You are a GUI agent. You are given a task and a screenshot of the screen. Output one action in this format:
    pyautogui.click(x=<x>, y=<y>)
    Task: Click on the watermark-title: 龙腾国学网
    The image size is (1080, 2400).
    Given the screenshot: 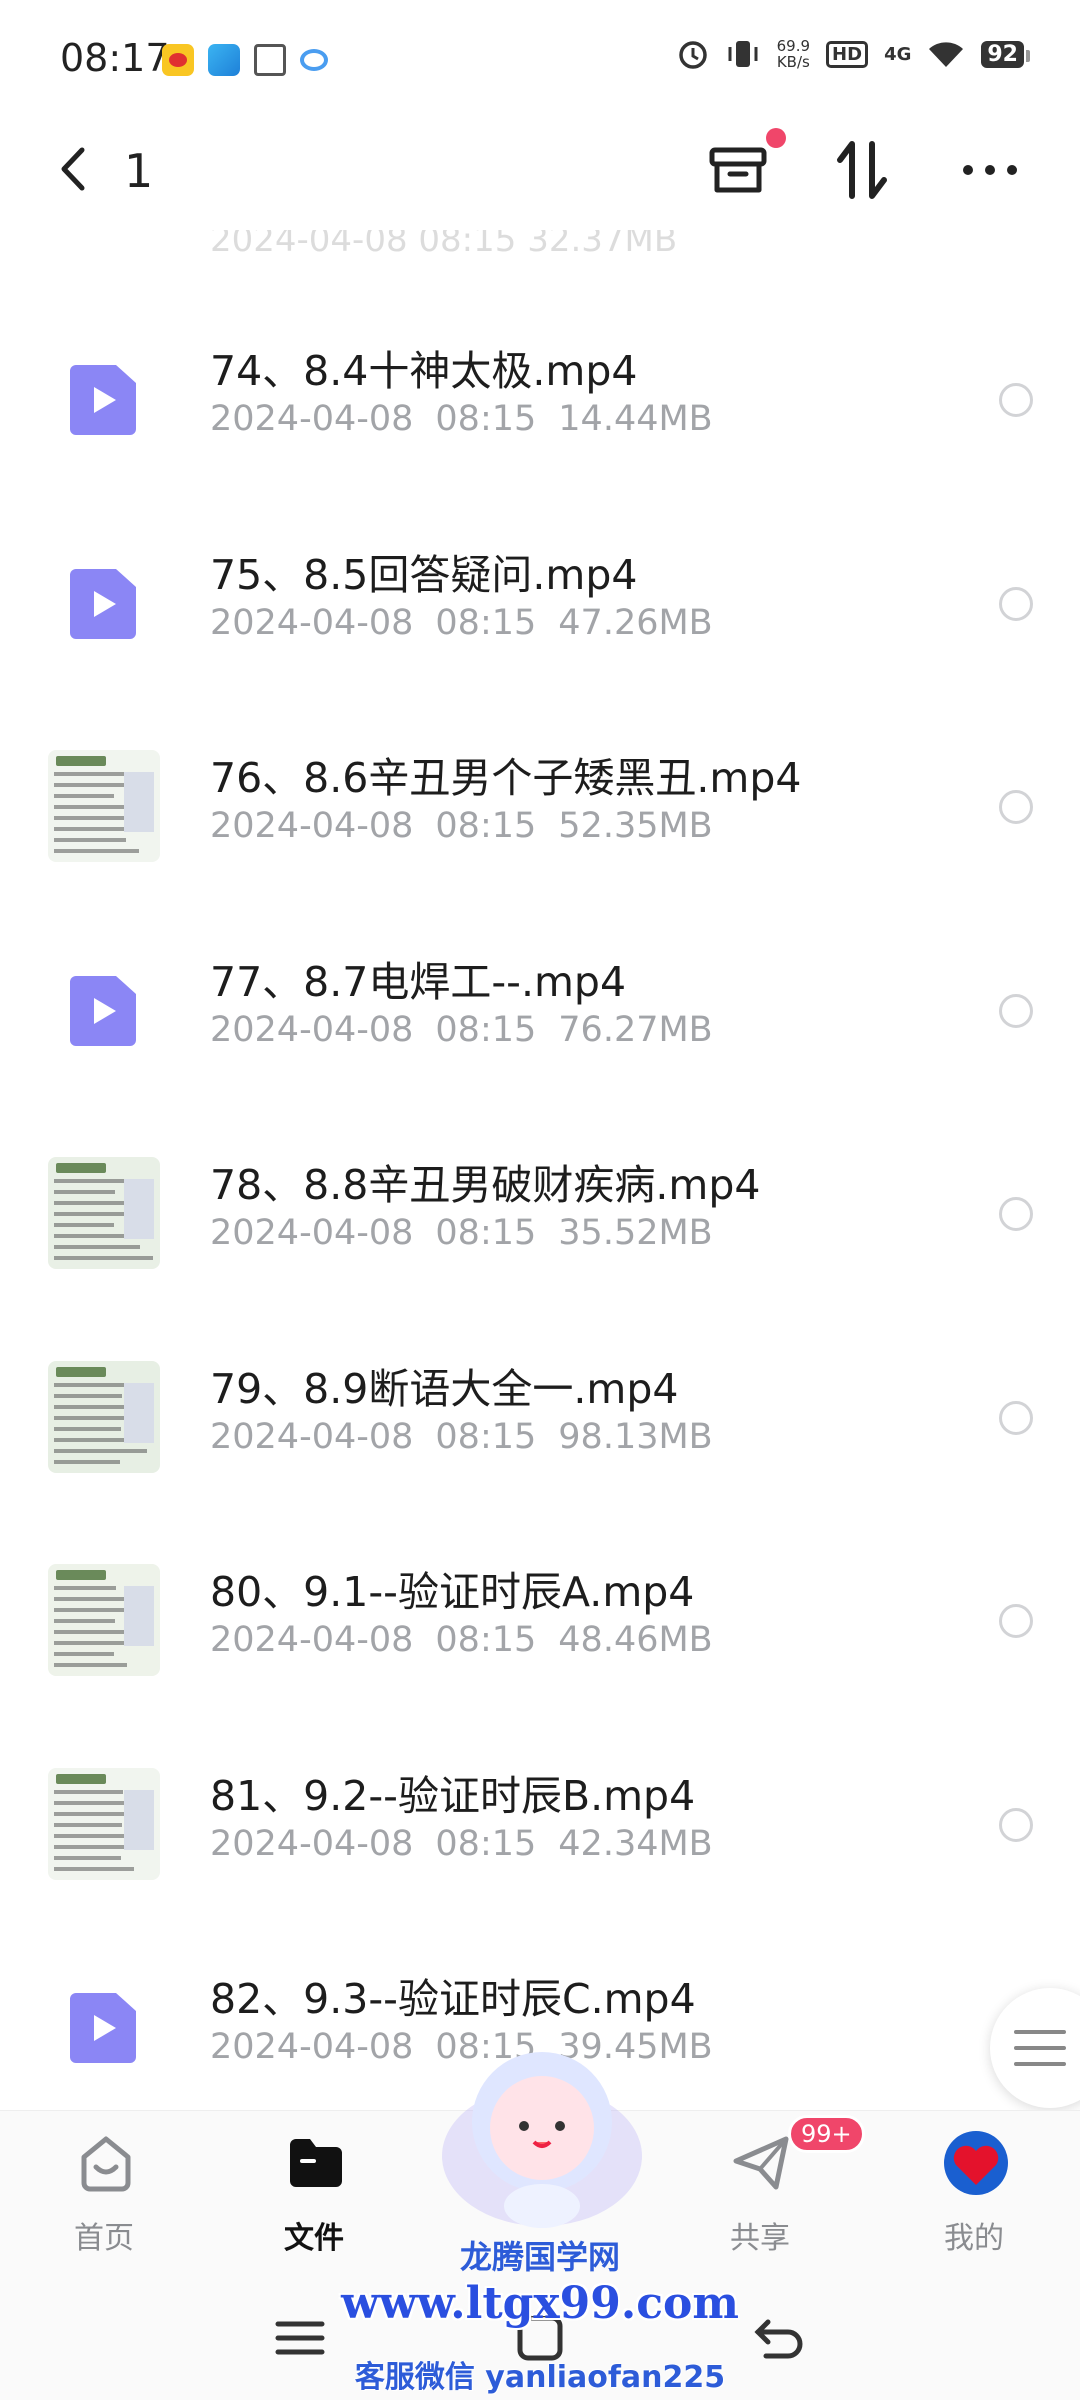 What is the action you would take?
    pyautogui.click(x=539, y=2257)
    